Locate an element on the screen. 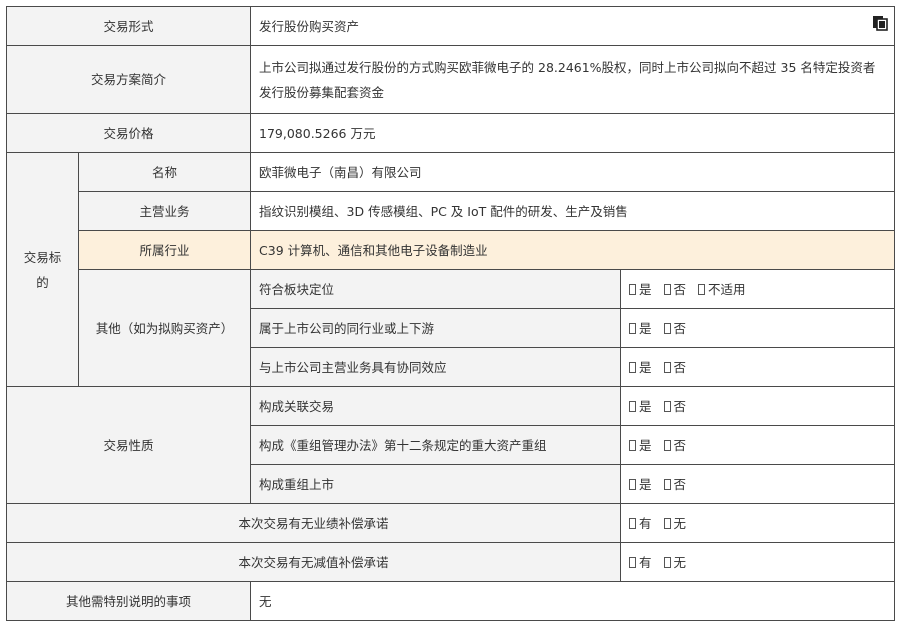 This screenshot has width=900, height=625. label-price: 交易价格 is located at coordinates (128, 133).